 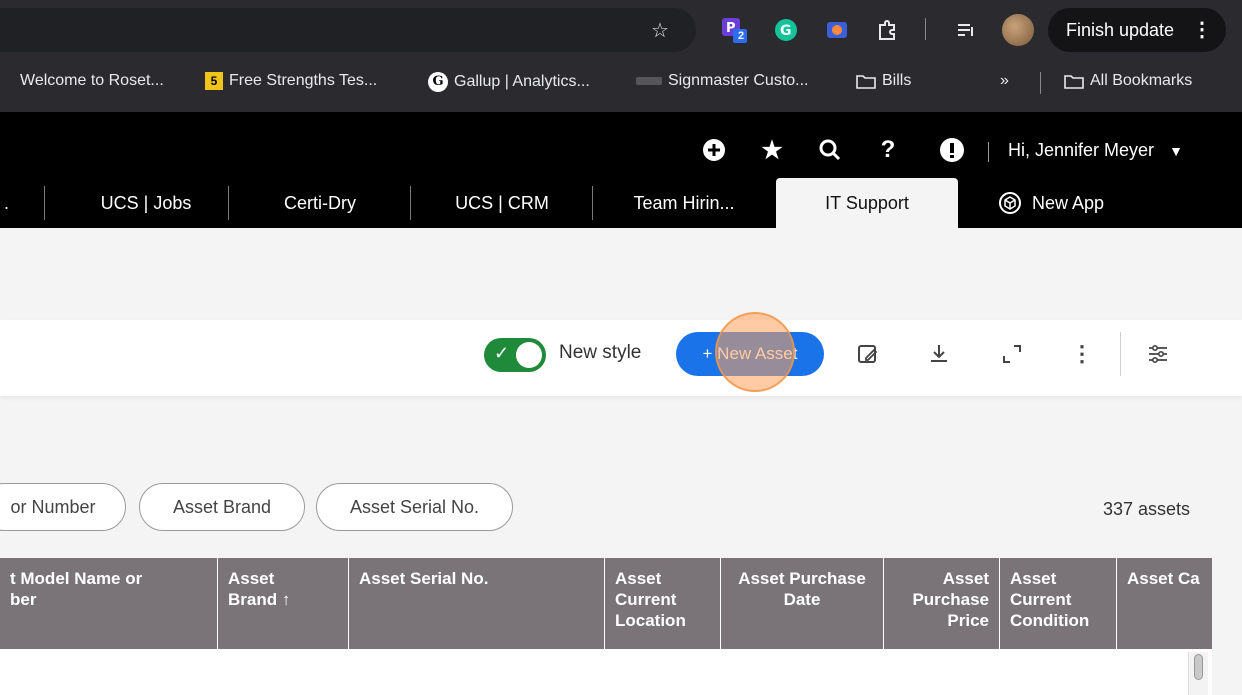 What do you see at coordinates (1068, 202) in the screenshot?
I see `tab-label: New App` at bounding box center [1068, 202].